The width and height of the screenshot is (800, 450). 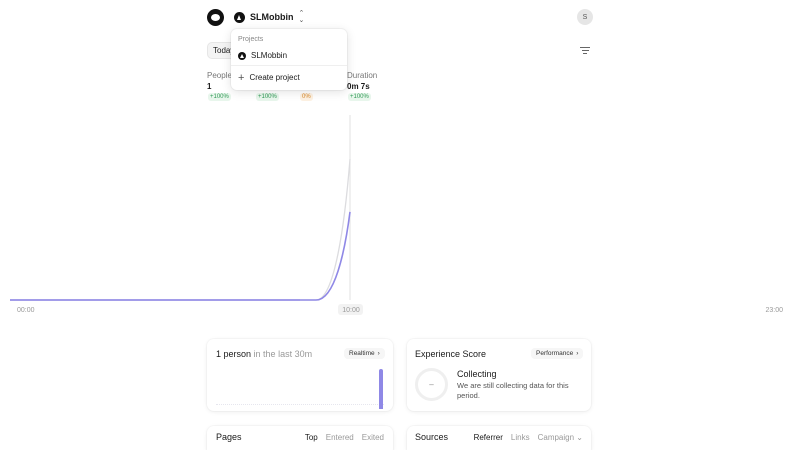 What do you see at coordinates (362, 75) in the screenshot?
I see `metric-label: Duration` at bounding box center [362, 75].